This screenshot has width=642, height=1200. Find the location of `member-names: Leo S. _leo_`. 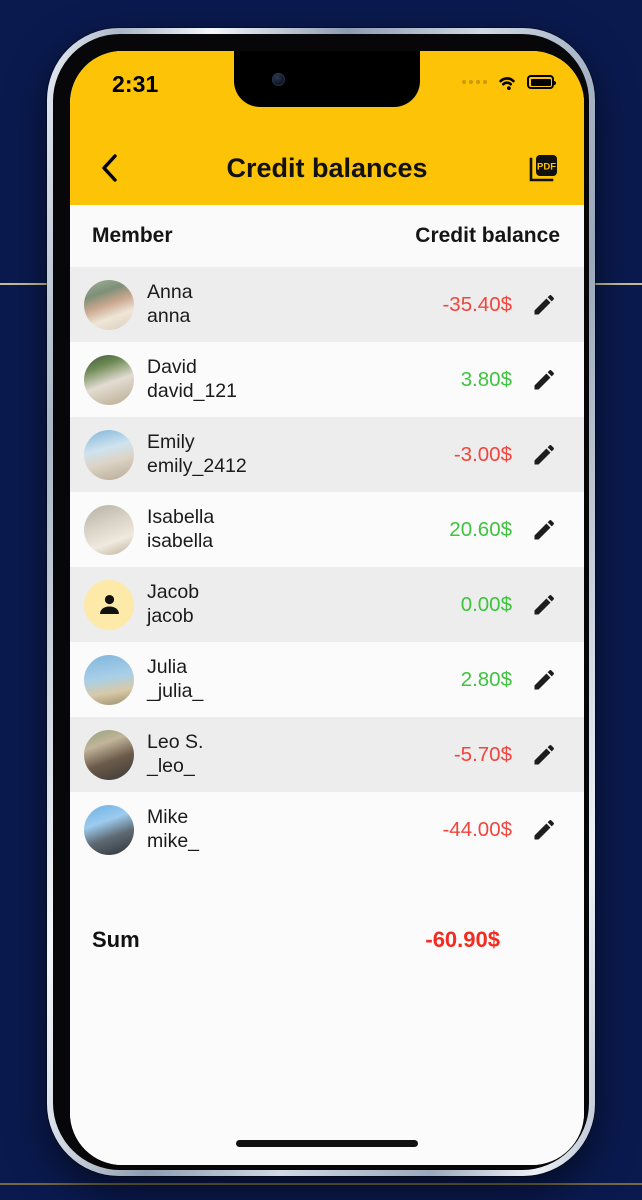

member-names: Leo S. _leo_ is located at coordinates (175, 755).